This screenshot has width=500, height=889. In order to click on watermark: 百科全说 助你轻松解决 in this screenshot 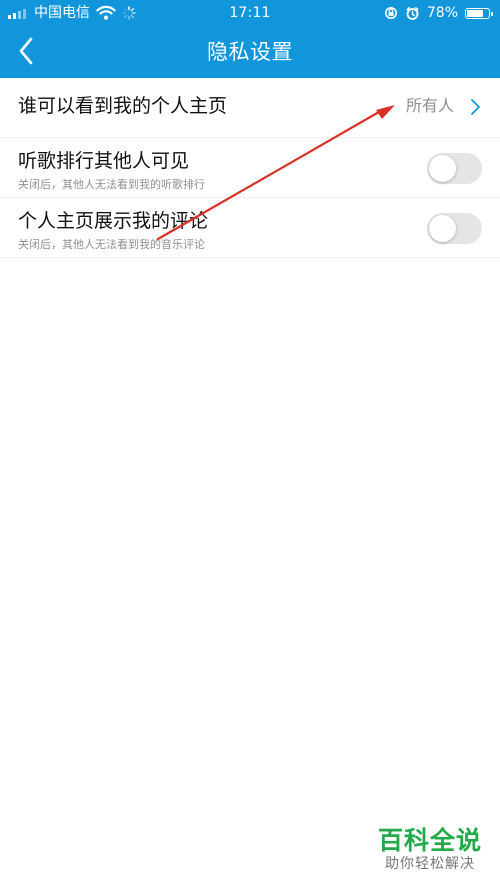, I will do `click(430, 849)`.